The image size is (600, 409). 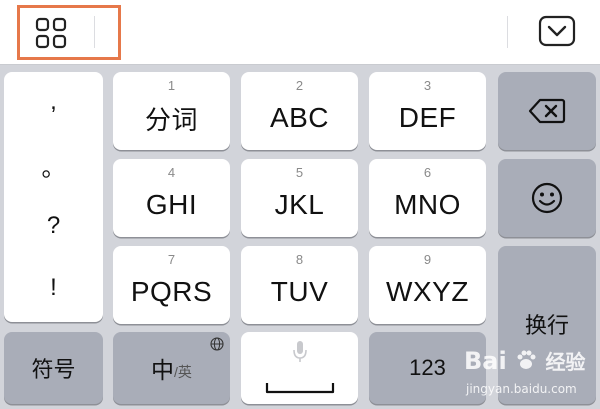 I want to click on key-2: 2 ABC, so click(x=299, y=111).